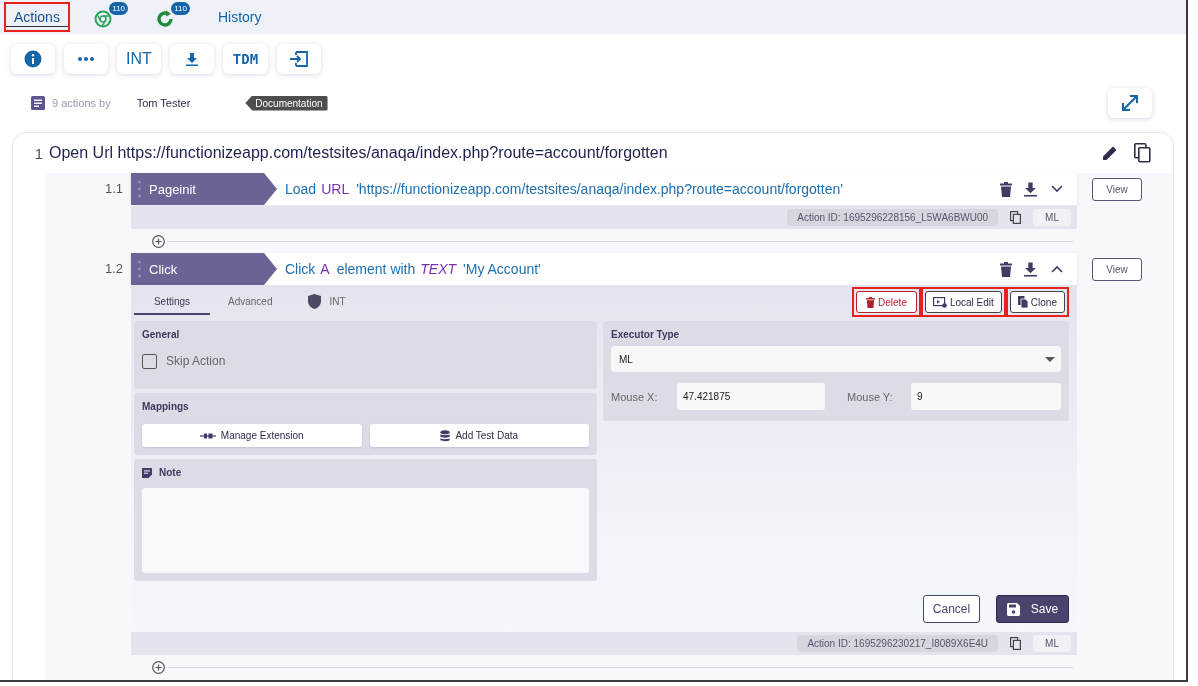  Describe the element at coordinates (445, 435) in the screenshot. I see `database-icon` at that location.